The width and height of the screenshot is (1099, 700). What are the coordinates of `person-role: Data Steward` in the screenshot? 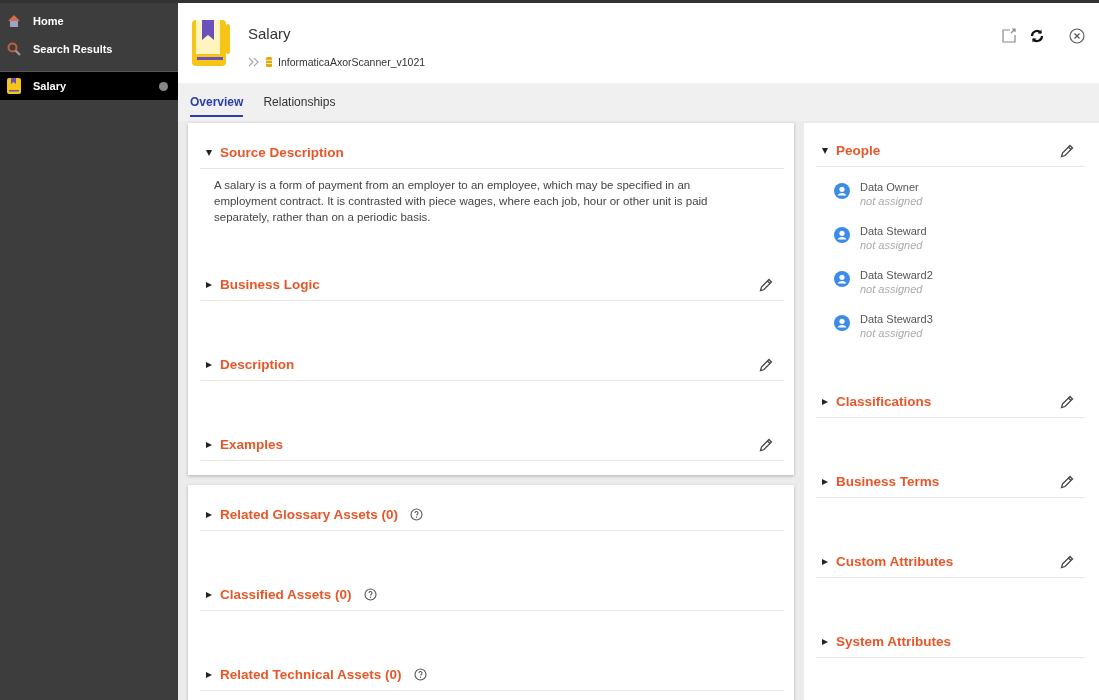 It's located at (893, 231).